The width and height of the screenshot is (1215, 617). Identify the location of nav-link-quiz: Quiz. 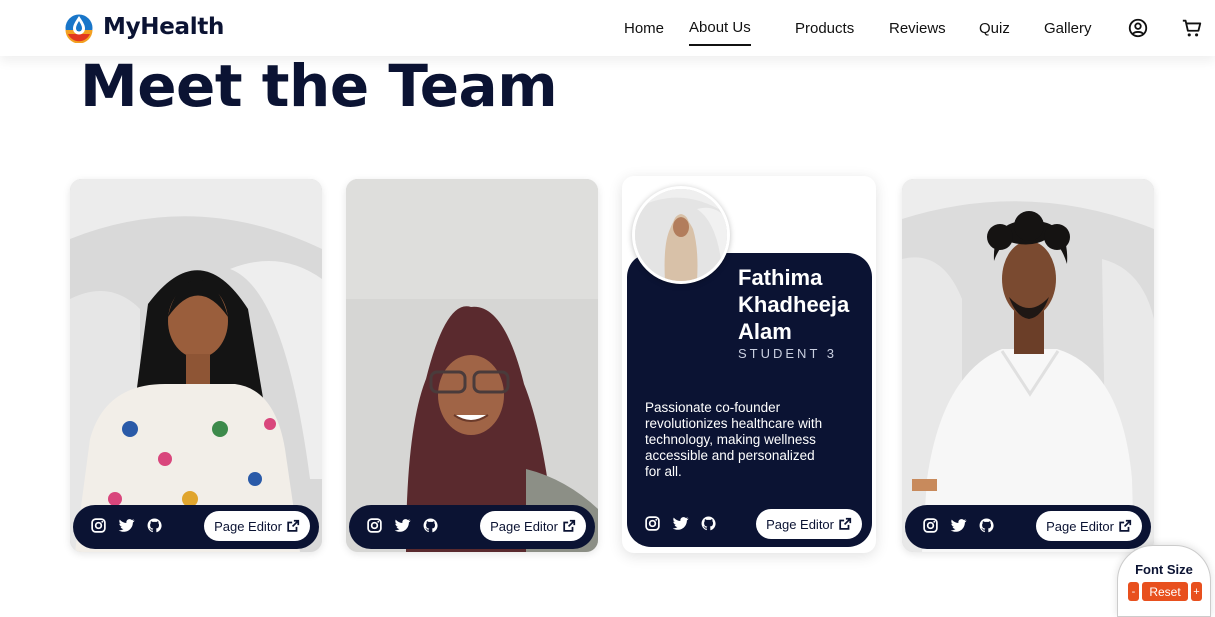
(994, 28).